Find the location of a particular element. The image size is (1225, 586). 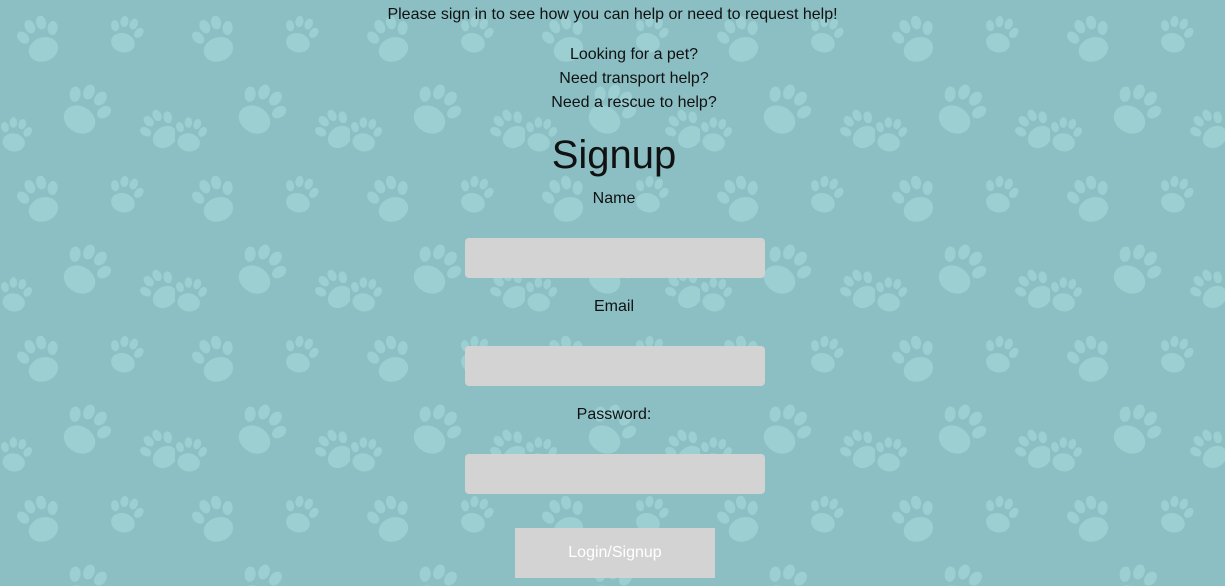

email-input is located at coordinates (615, 366).